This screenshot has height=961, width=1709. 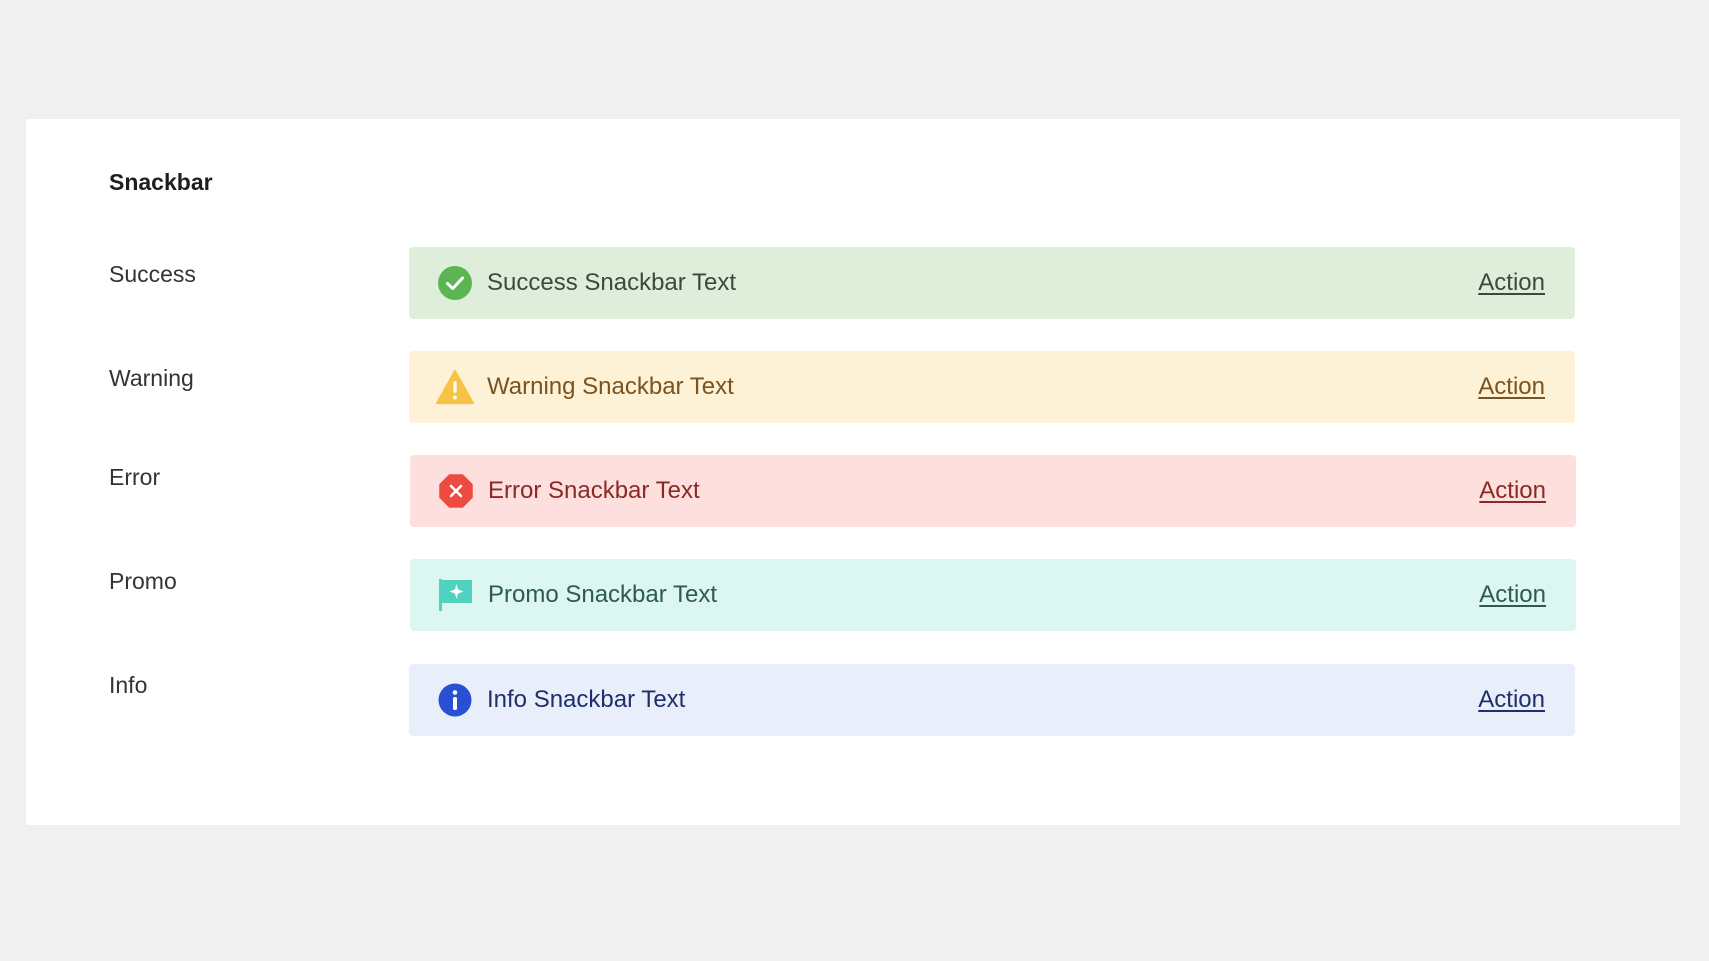 I want to click on promo-flag-icon, so click(x=456, y=595).